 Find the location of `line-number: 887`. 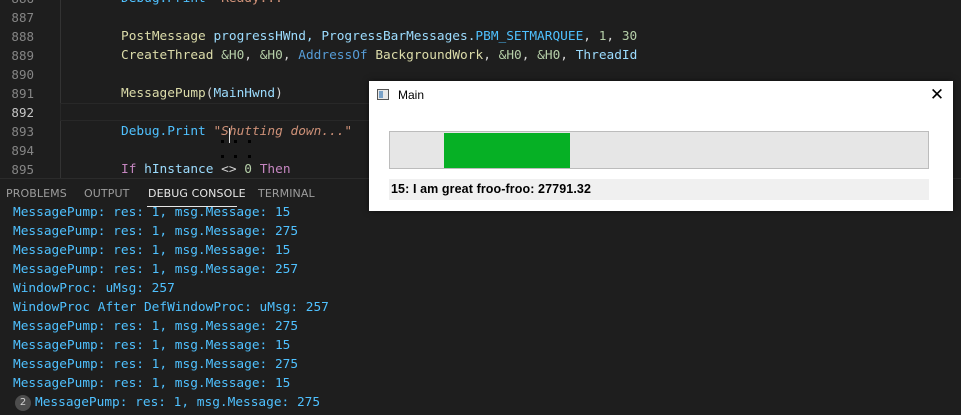

line-number: 887 is located at coordinates (22, 17).